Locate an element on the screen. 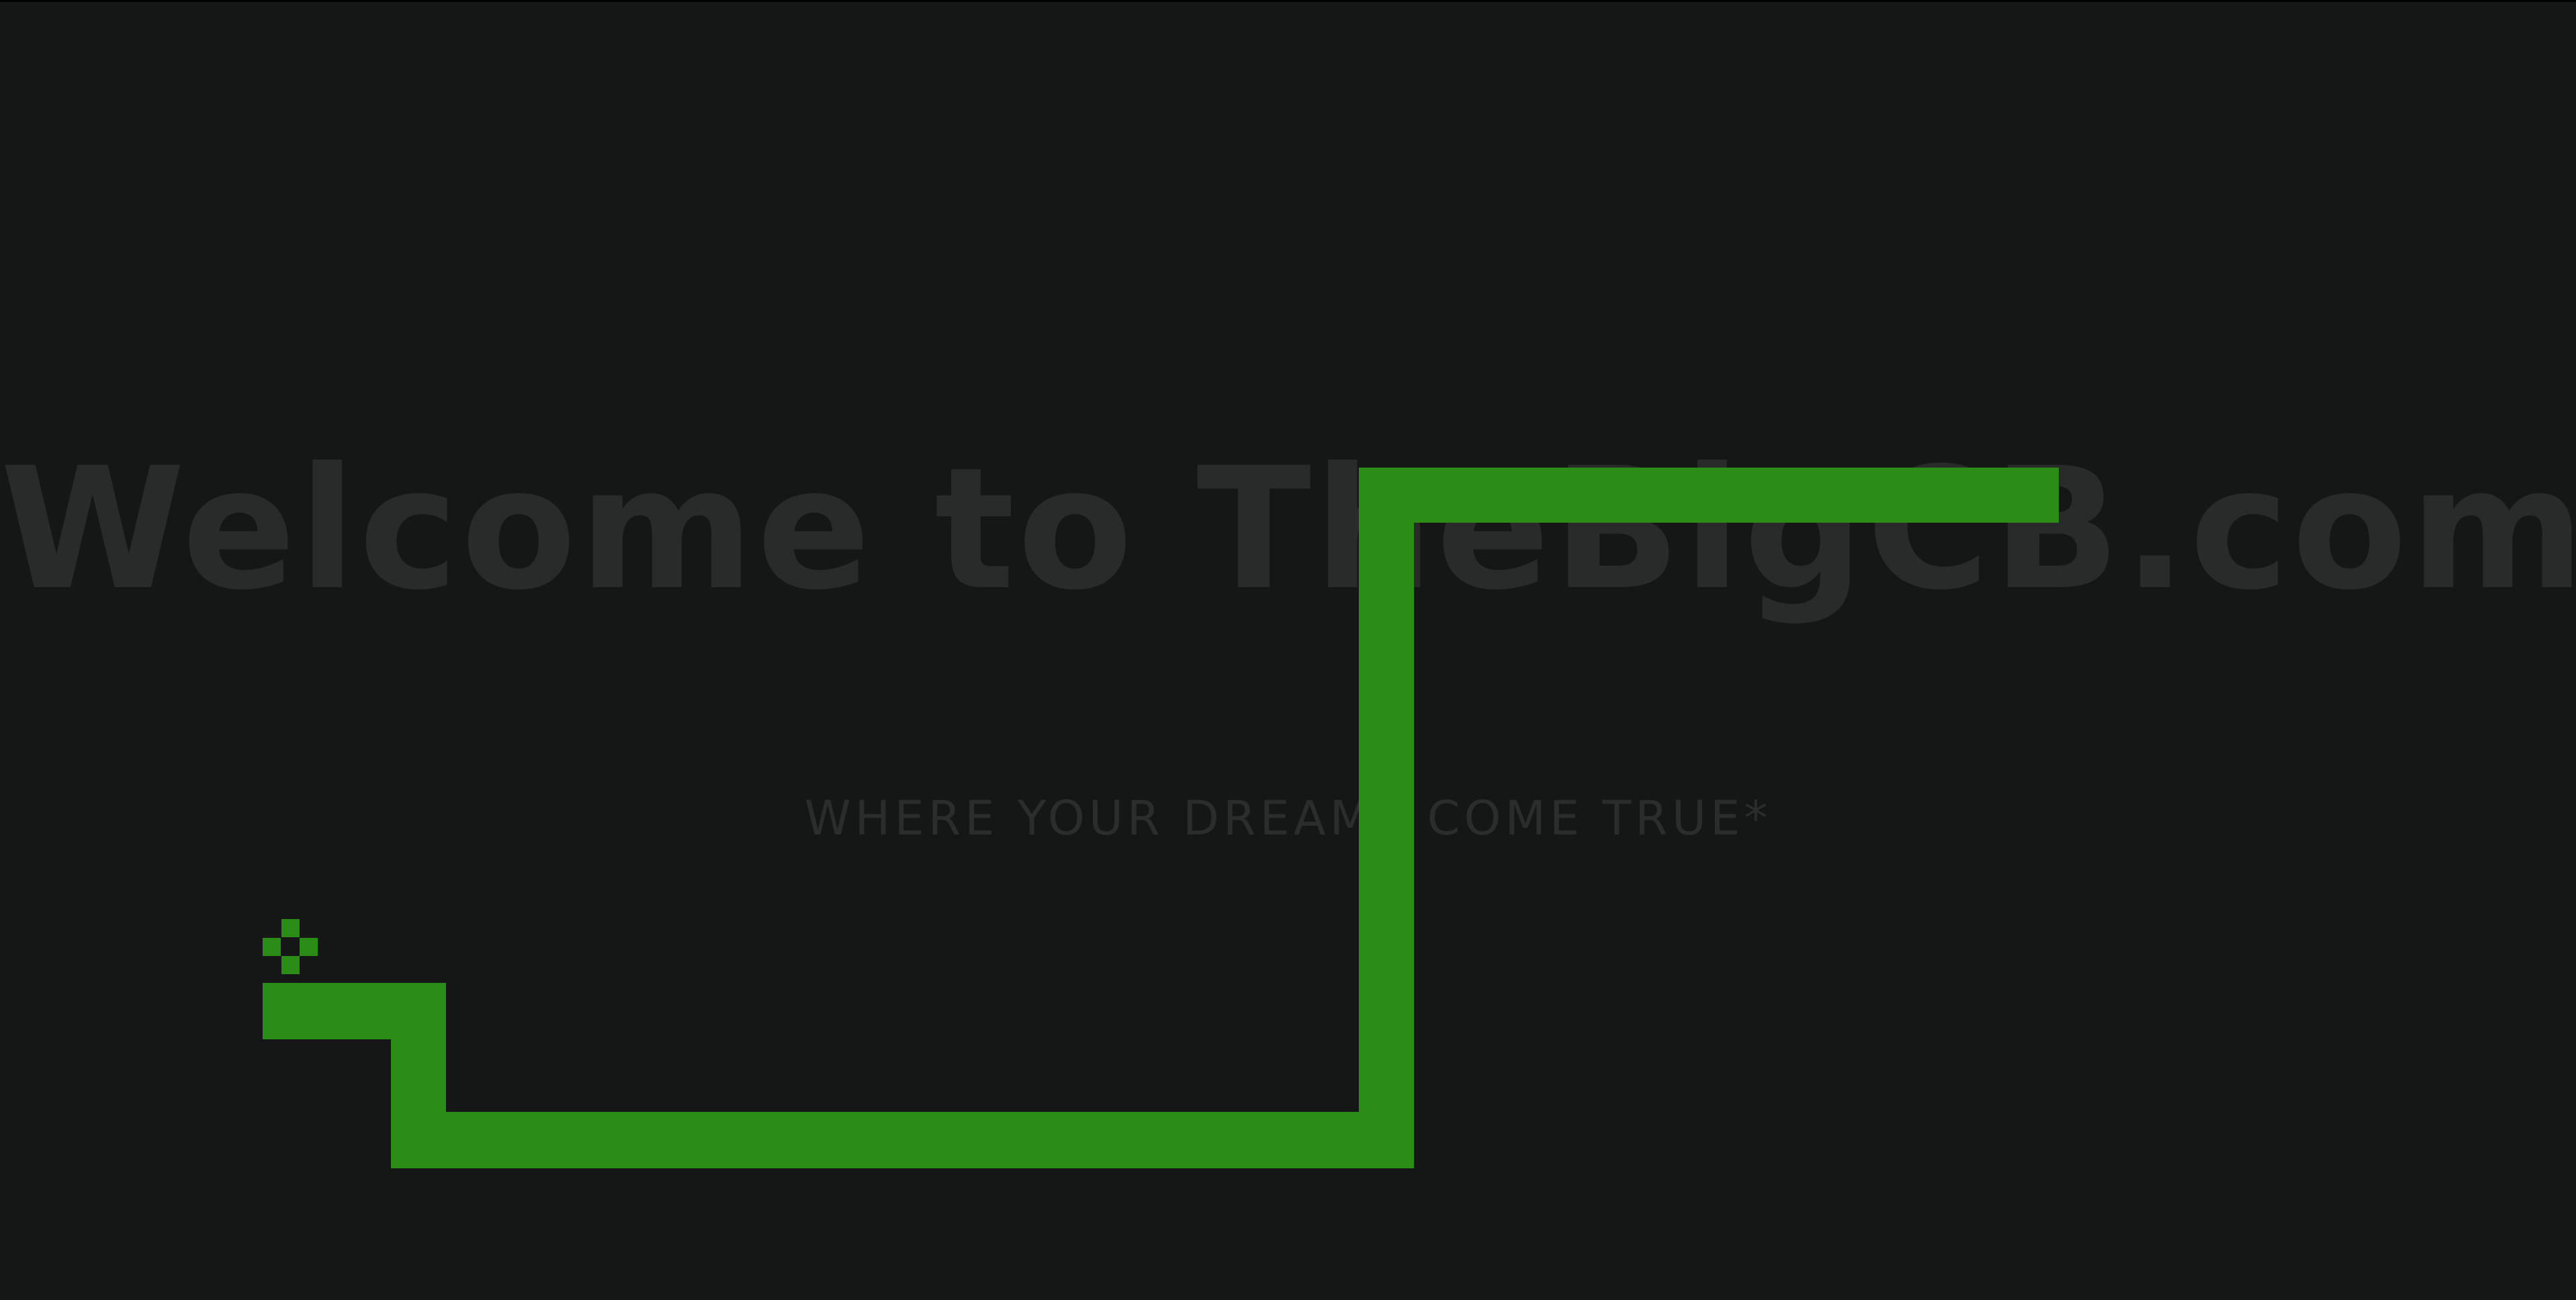 The image size is (2576, 1300). plus-pixel-icon is located at coordinates (291, 946).